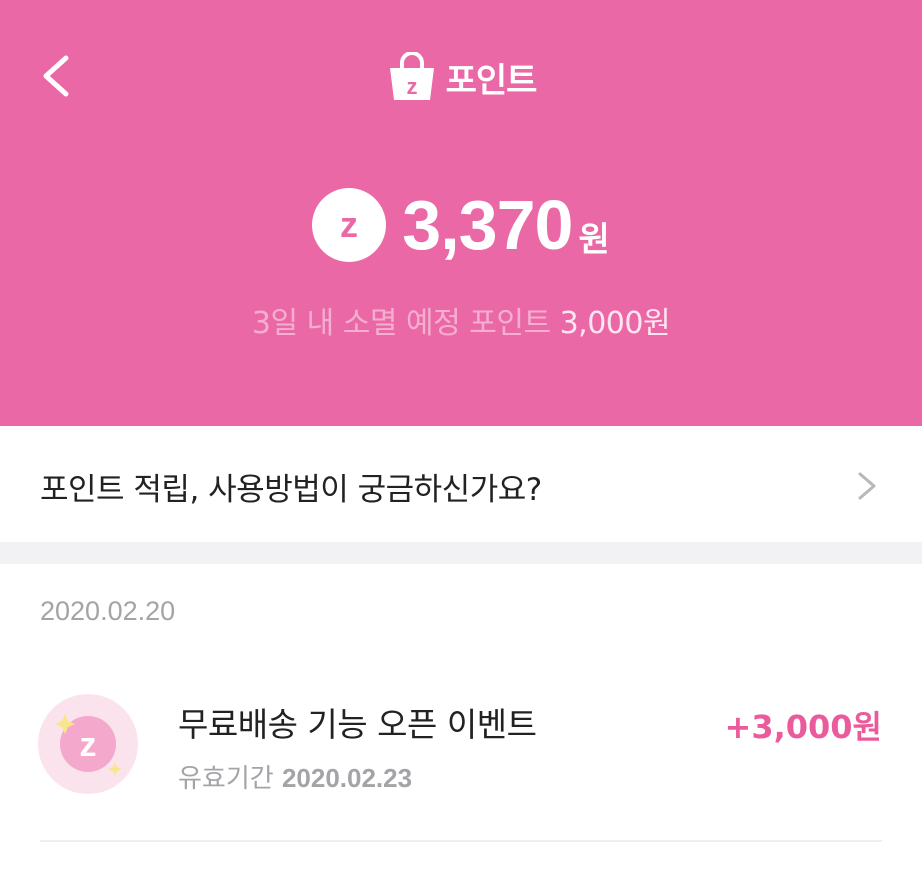 Image resolution: width=922 pixels, height=871 pixels. I want to click on history-date: 2020.02.20, so click(108, 611).